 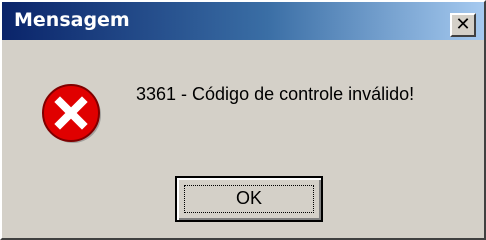 I want to click on ok-button-label: OK, so click(x=248, y=198).